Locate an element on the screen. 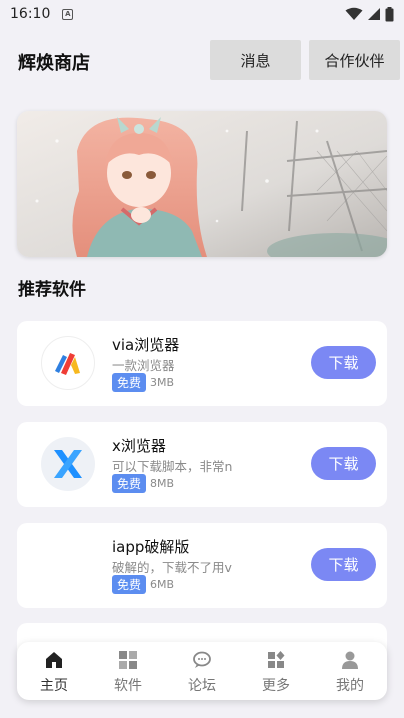 This screenshot has width=404, height=718. more-icon is located at coordinates (276, 660).